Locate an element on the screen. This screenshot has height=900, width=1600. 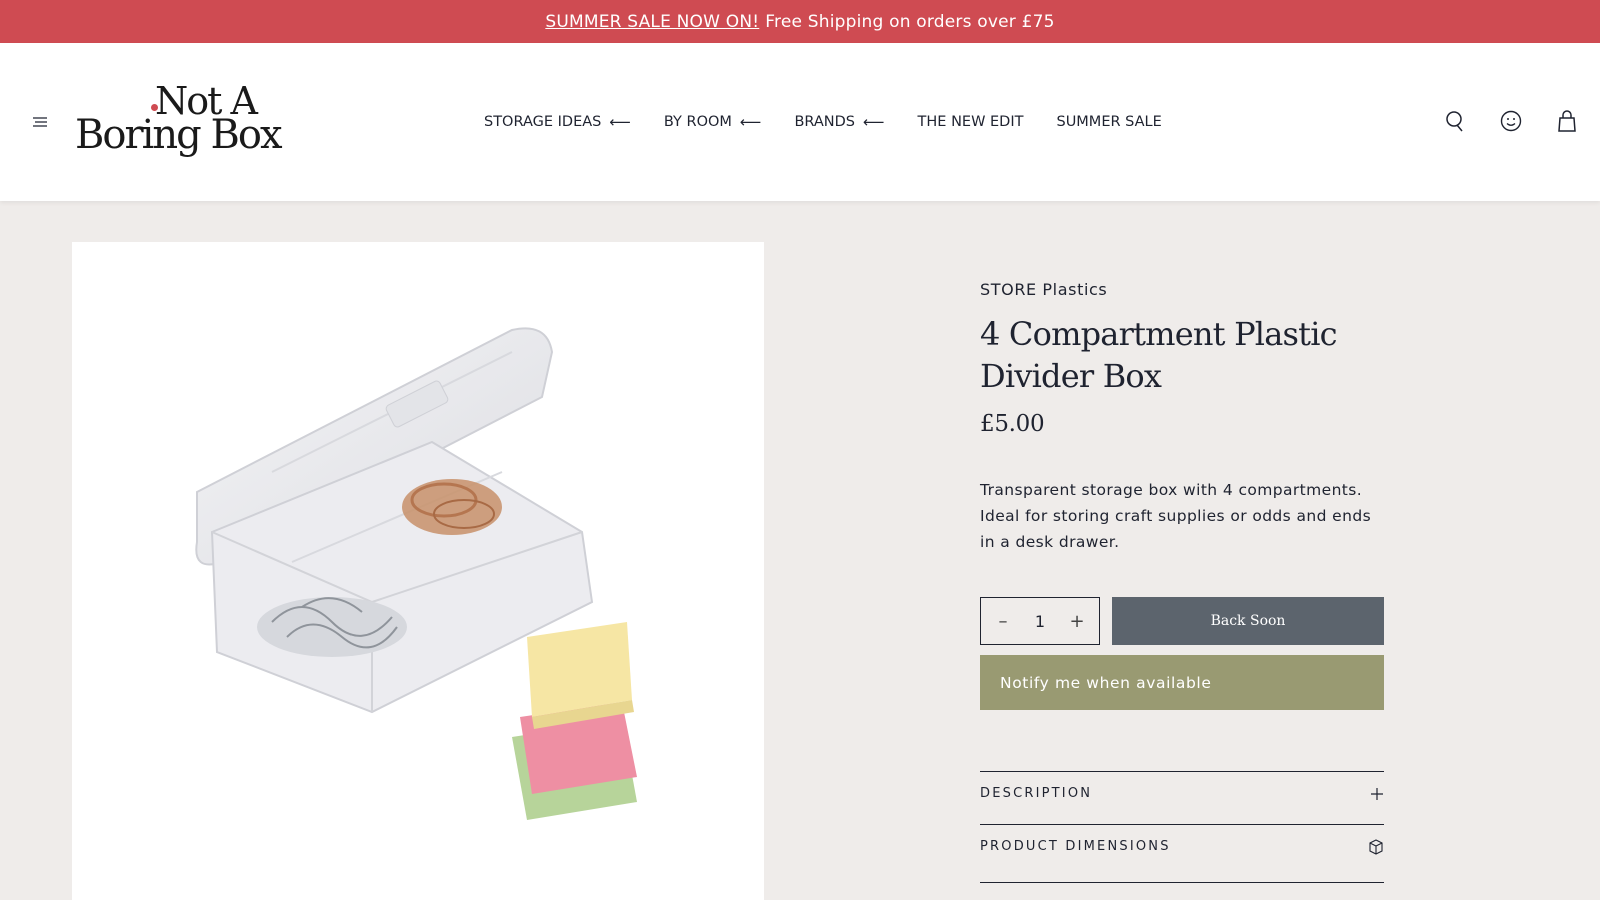
logo-line-2: Boring Box is located at coordinates (179, 135).